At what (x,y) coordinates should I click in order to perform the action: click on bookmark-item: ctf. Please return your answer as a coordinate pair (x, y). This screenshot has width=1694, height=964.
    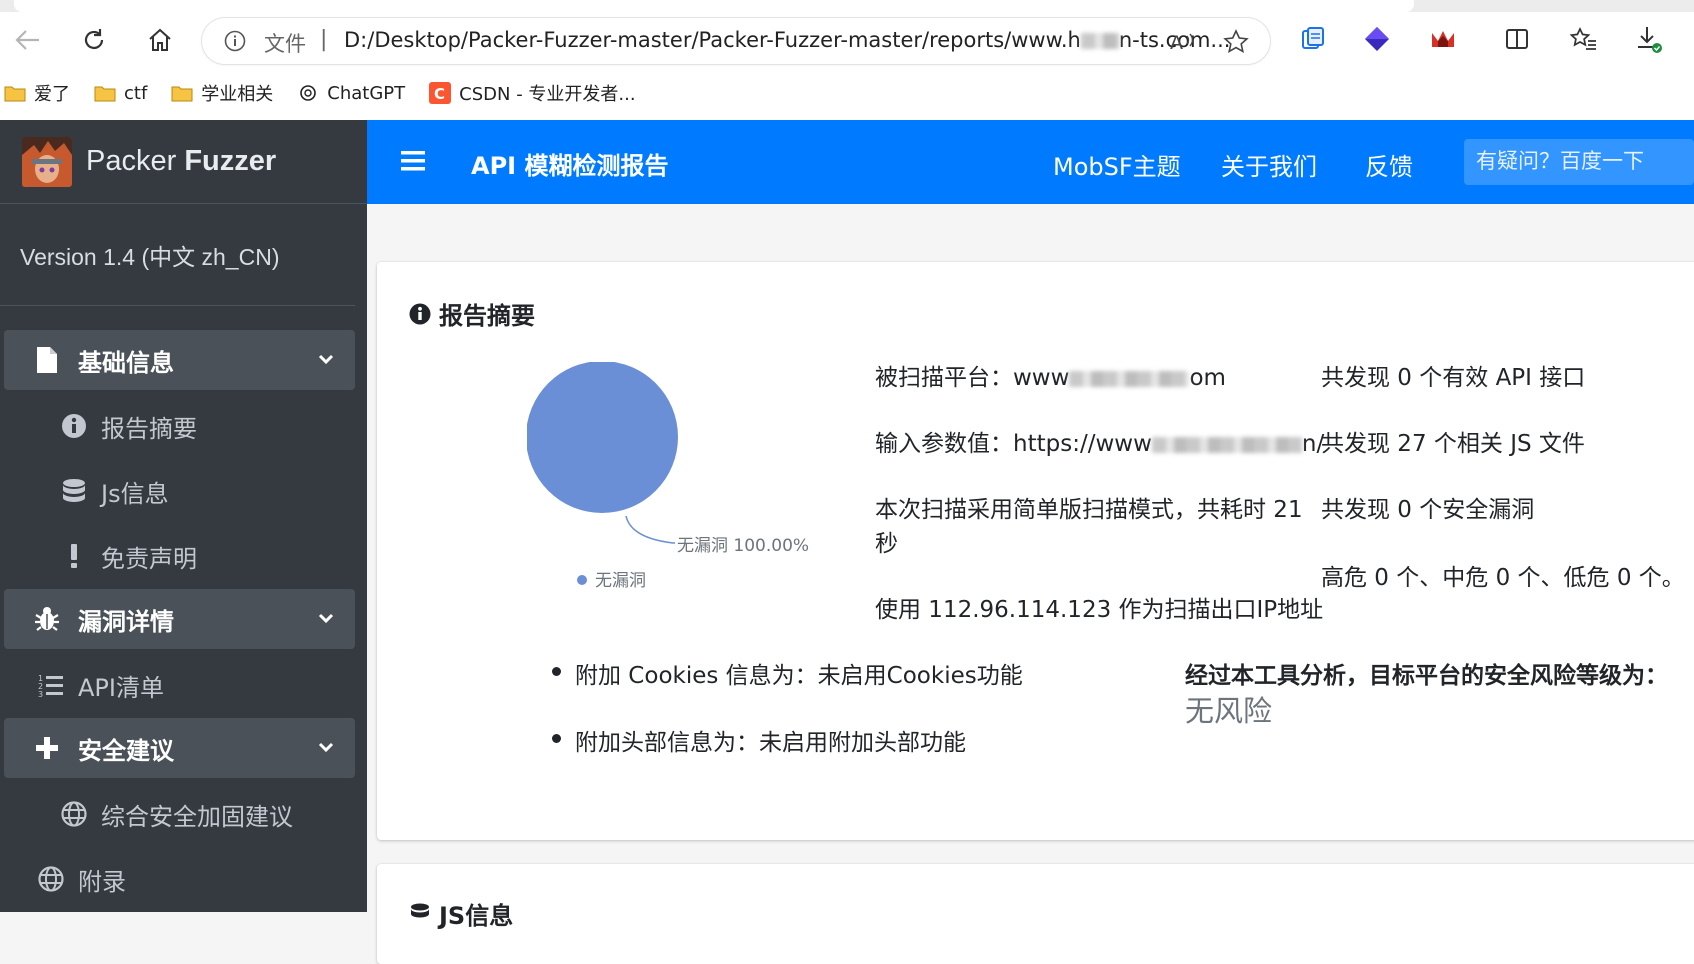
    Looking at the image, I should click on (120, 93).